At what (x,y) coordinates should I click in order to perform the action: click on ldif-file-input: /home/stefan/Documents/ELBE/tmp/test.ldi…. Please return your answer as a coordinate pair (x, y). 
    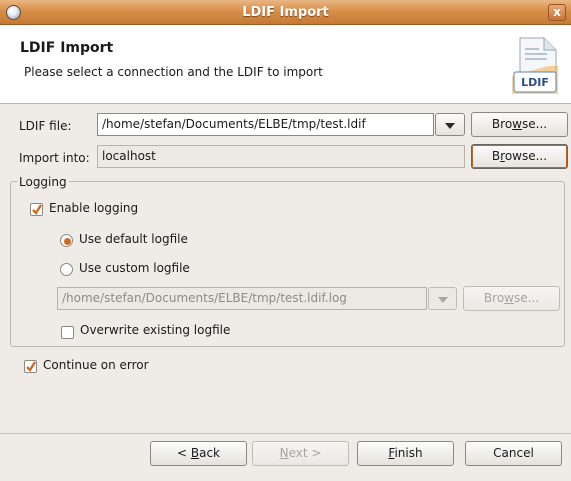
    Looking at the image, I should click on (265, 124).